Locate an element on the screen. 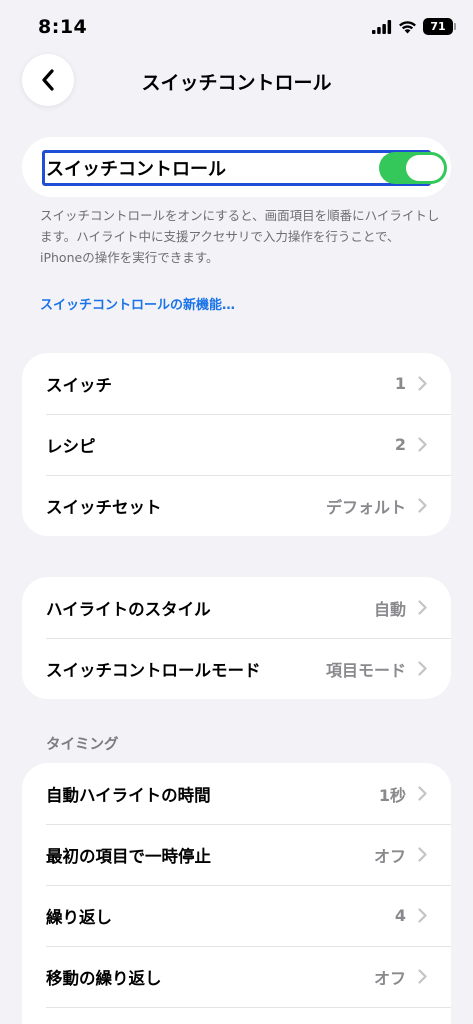 The height and width of the screenshot is (1024, 473). toggle-knob is located at coordinates (425, 168).